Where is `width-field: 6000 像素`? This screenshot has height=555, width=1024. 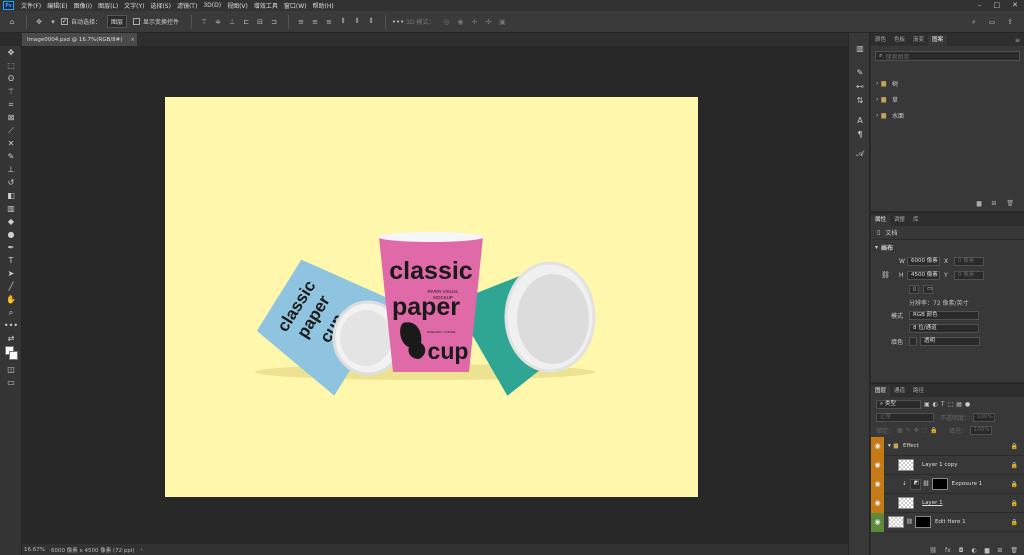
width-field: 6000 像素 is located at coordinates (923, 261).